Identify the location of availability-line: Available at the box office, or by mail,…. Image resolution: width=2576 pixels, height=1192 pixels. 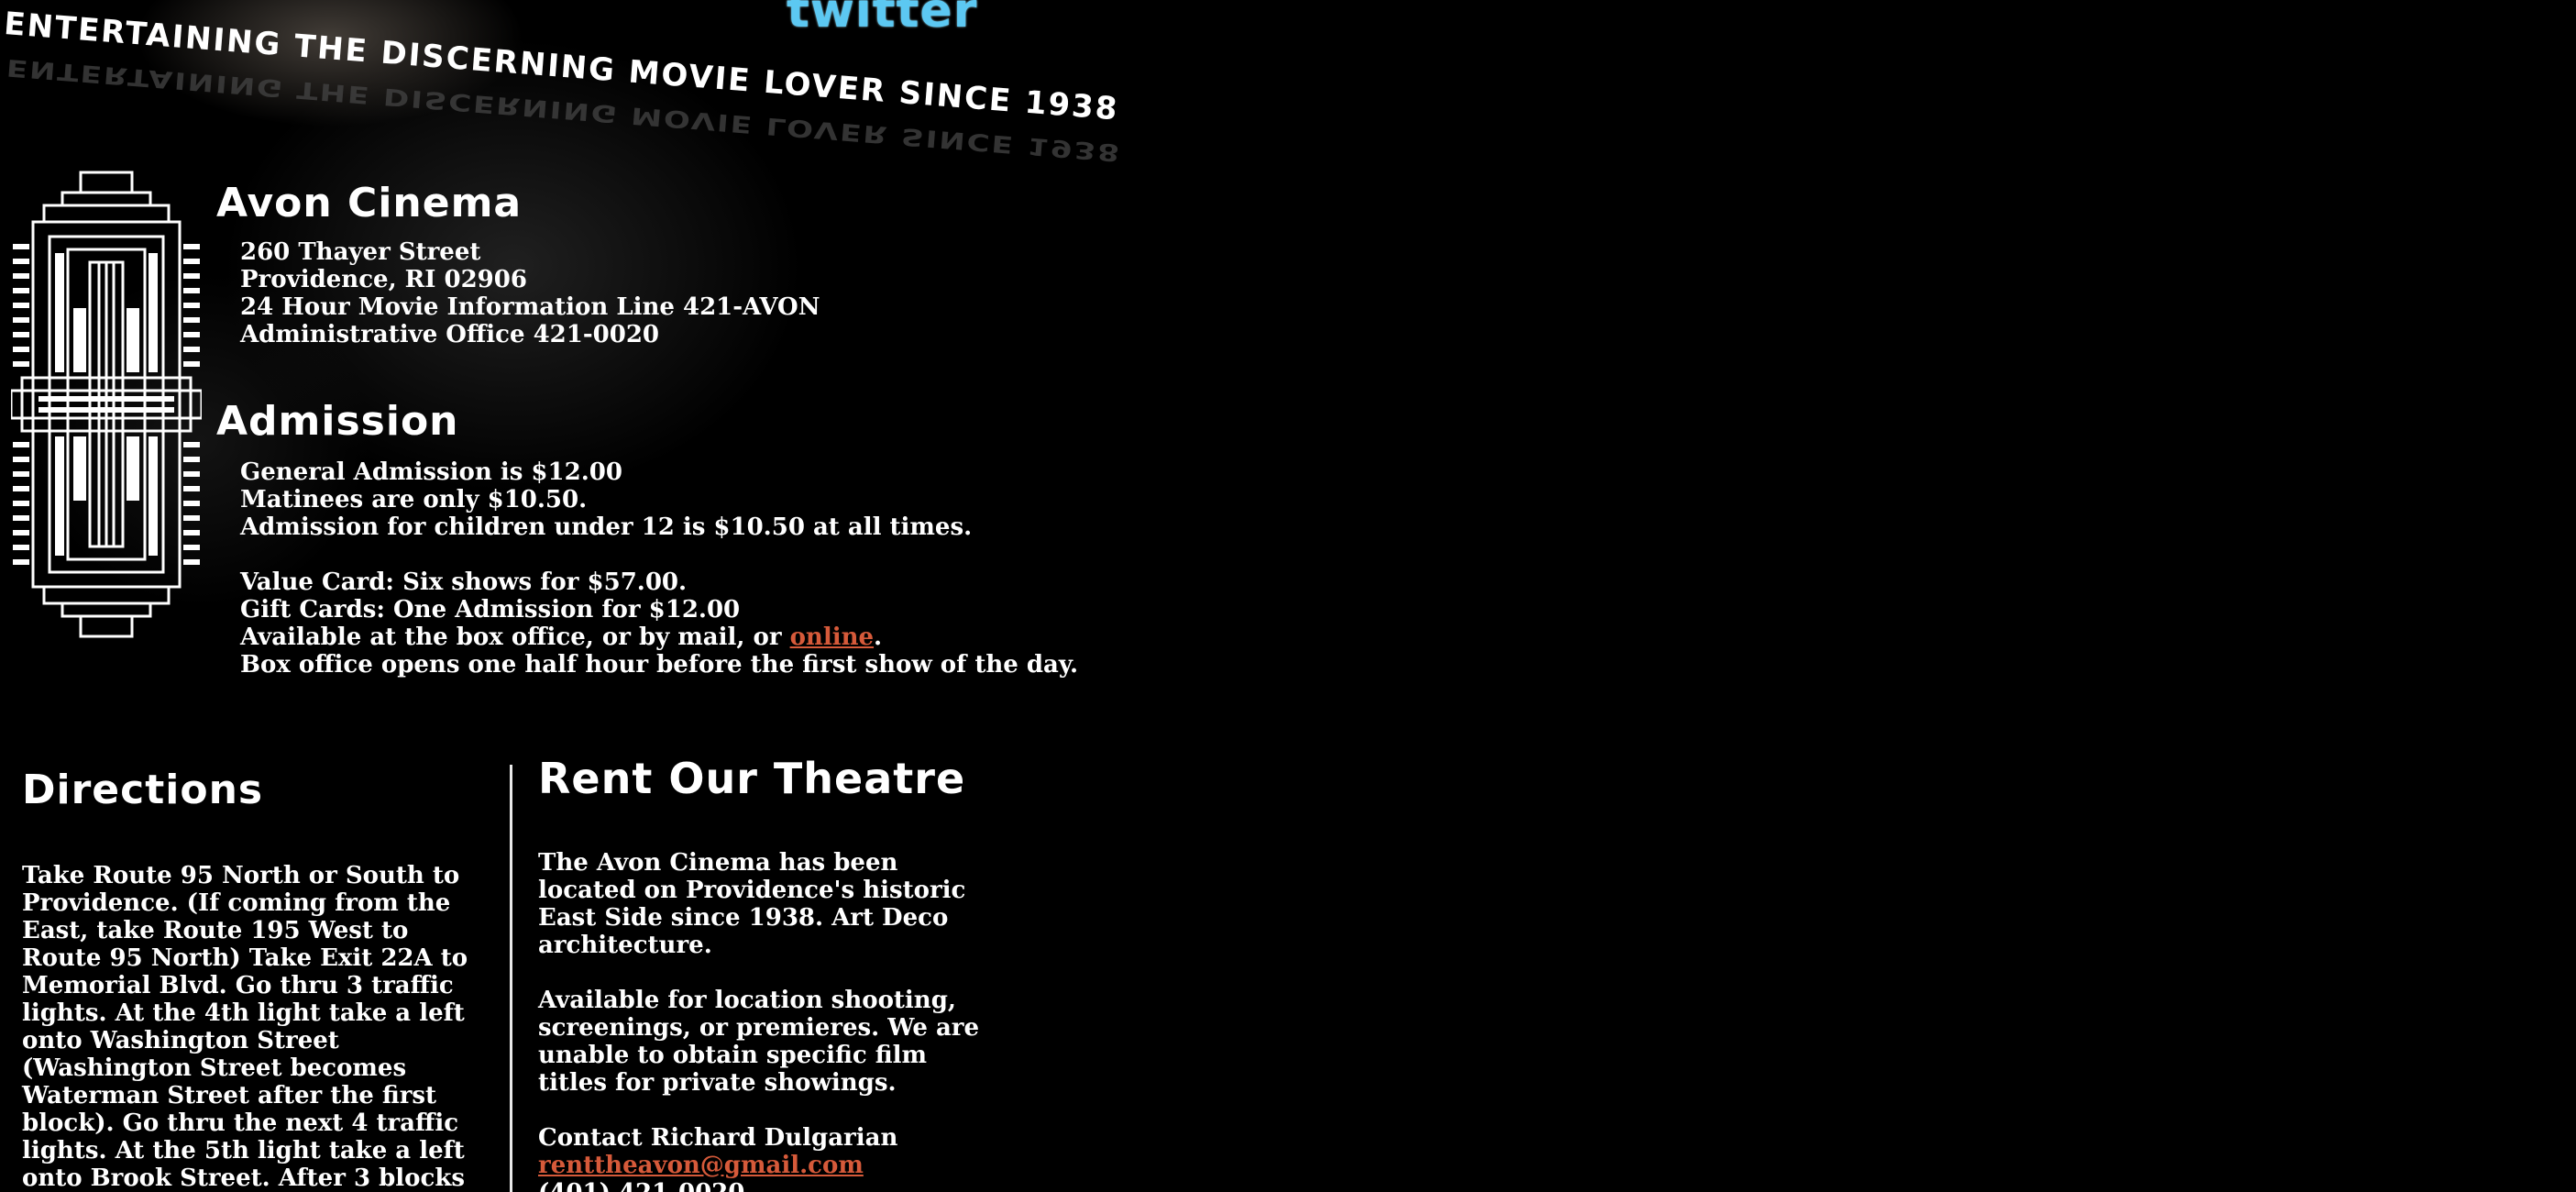
(659, 637).